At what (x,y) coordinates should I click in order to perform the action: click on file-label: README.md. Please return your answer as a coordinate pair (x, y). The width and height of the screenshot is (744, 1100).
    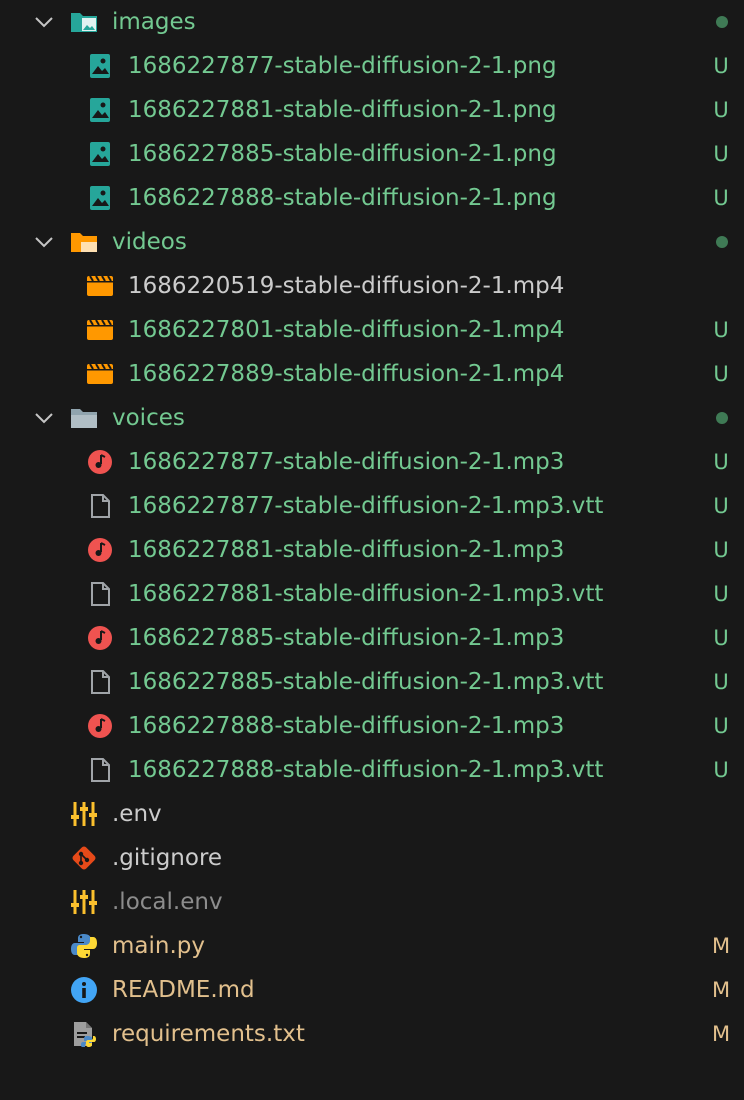
    Looking at the image, I should click on (183, 990).